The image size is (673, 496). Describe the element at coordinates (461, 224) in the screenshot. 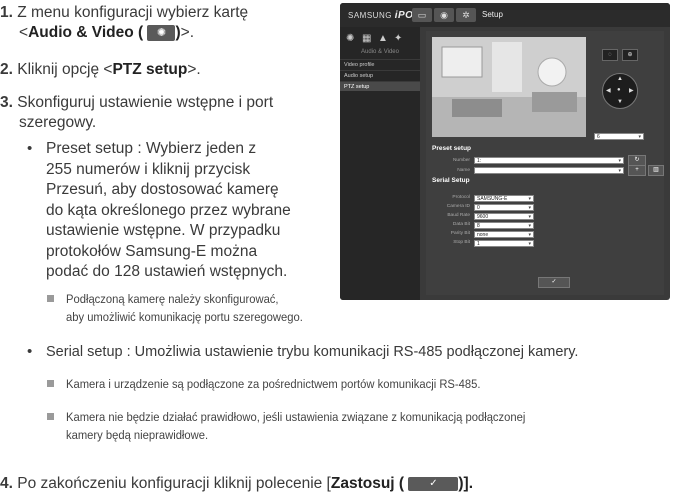

I see `data-bit-label: Data Bit` at that location.